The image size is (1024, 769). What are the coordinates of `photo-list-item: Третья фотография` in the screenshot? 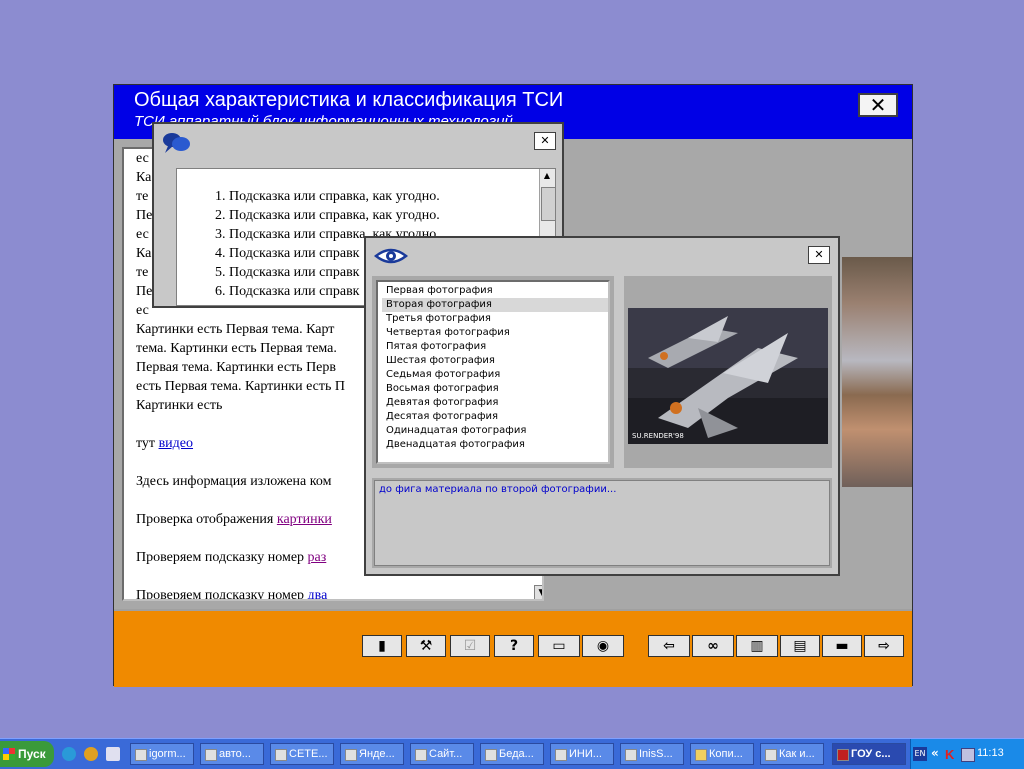 It's located at (495, 319).